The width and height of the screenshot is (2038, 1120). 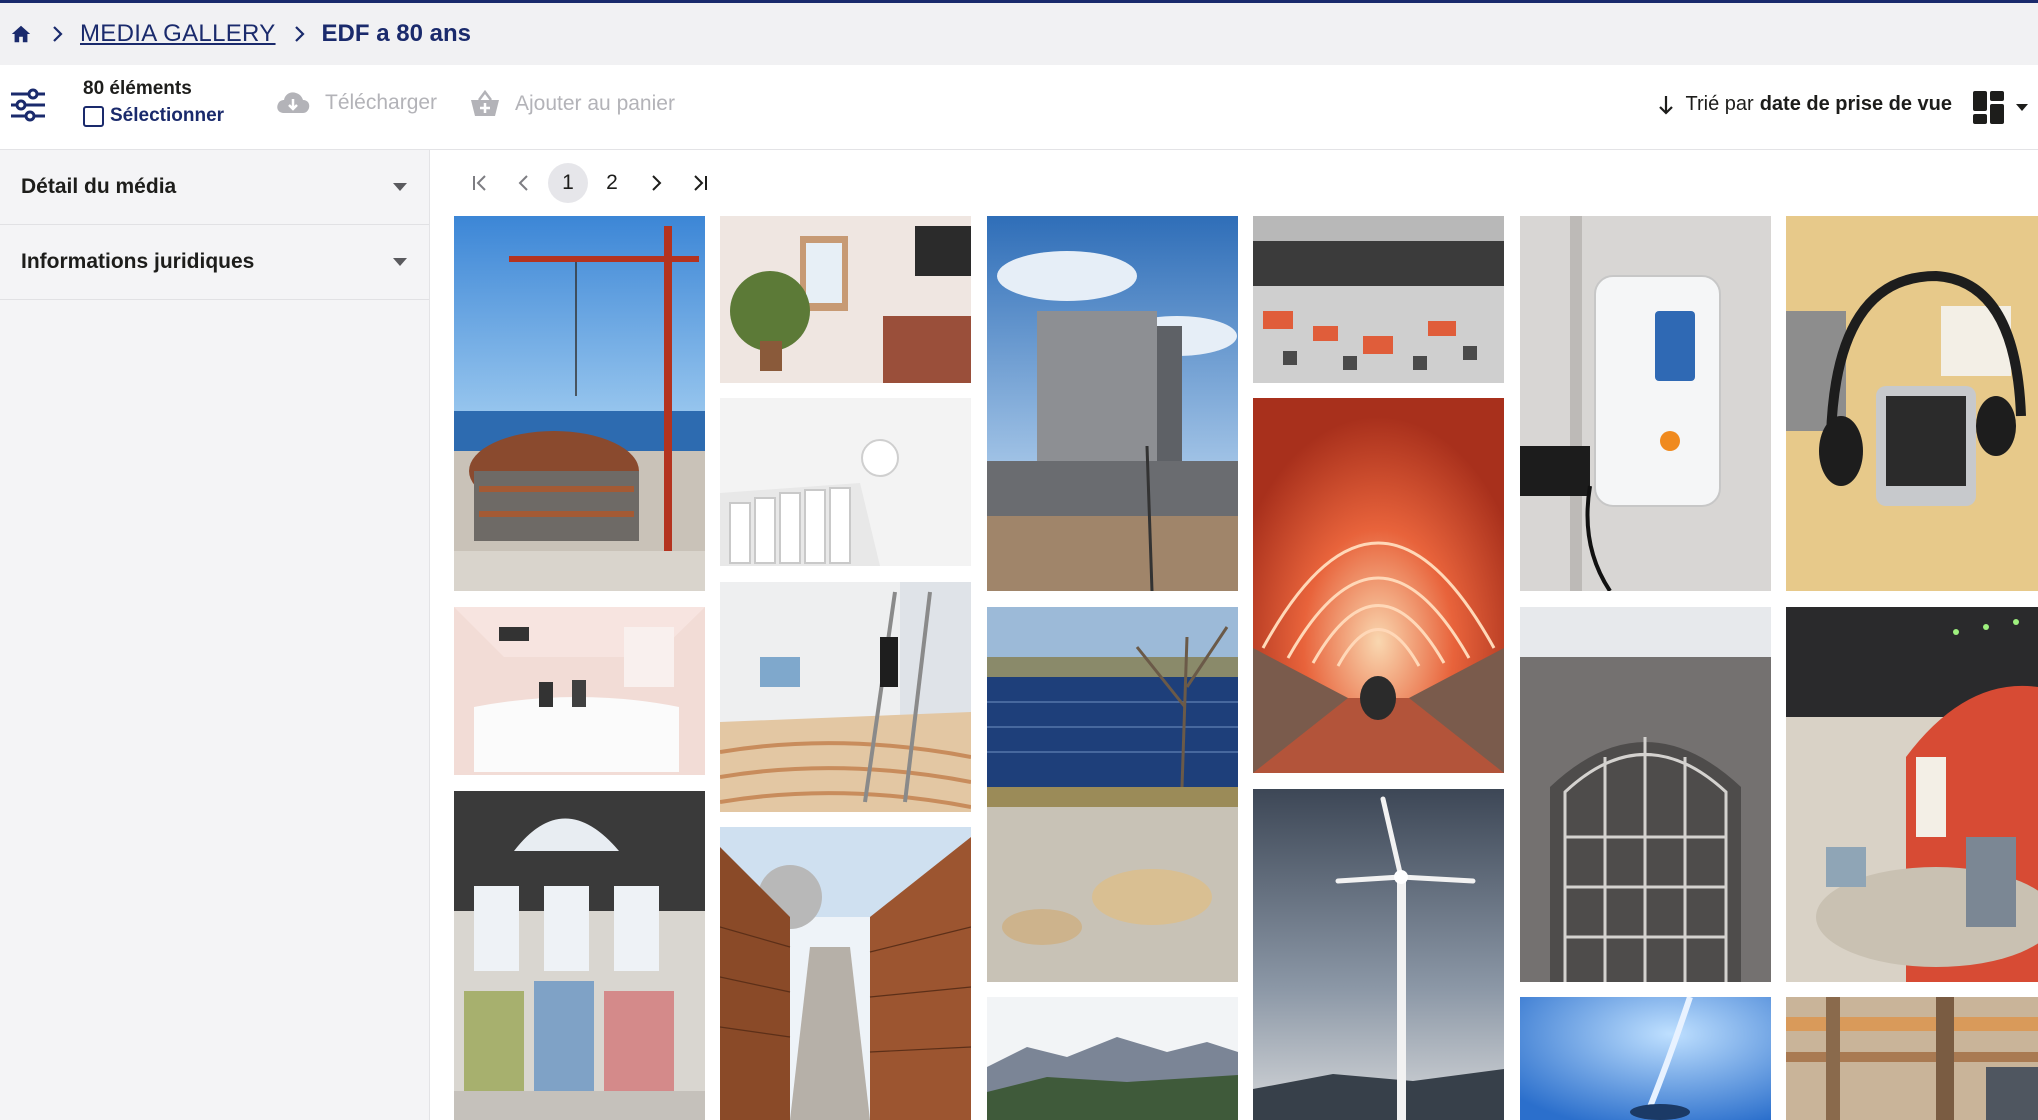 I want to click on previous-page-icon, so click(x=524, y=183).